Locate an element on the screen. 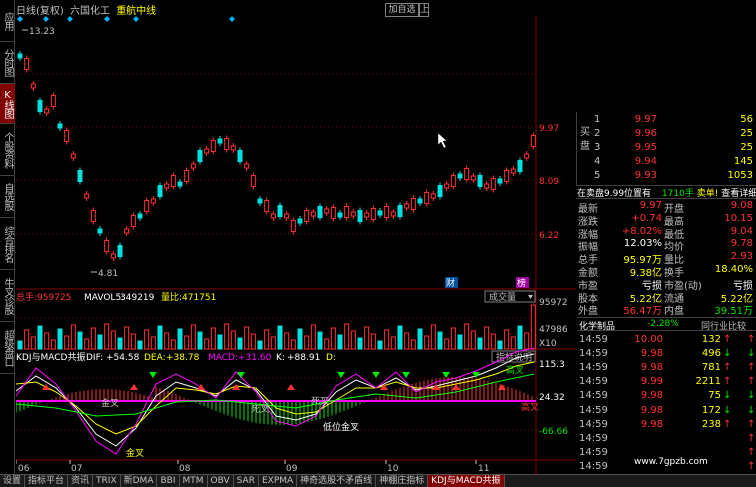 The width and height of the screenshot is (756, 487). buy-arrow-icon is located at coordinates (201, 387).